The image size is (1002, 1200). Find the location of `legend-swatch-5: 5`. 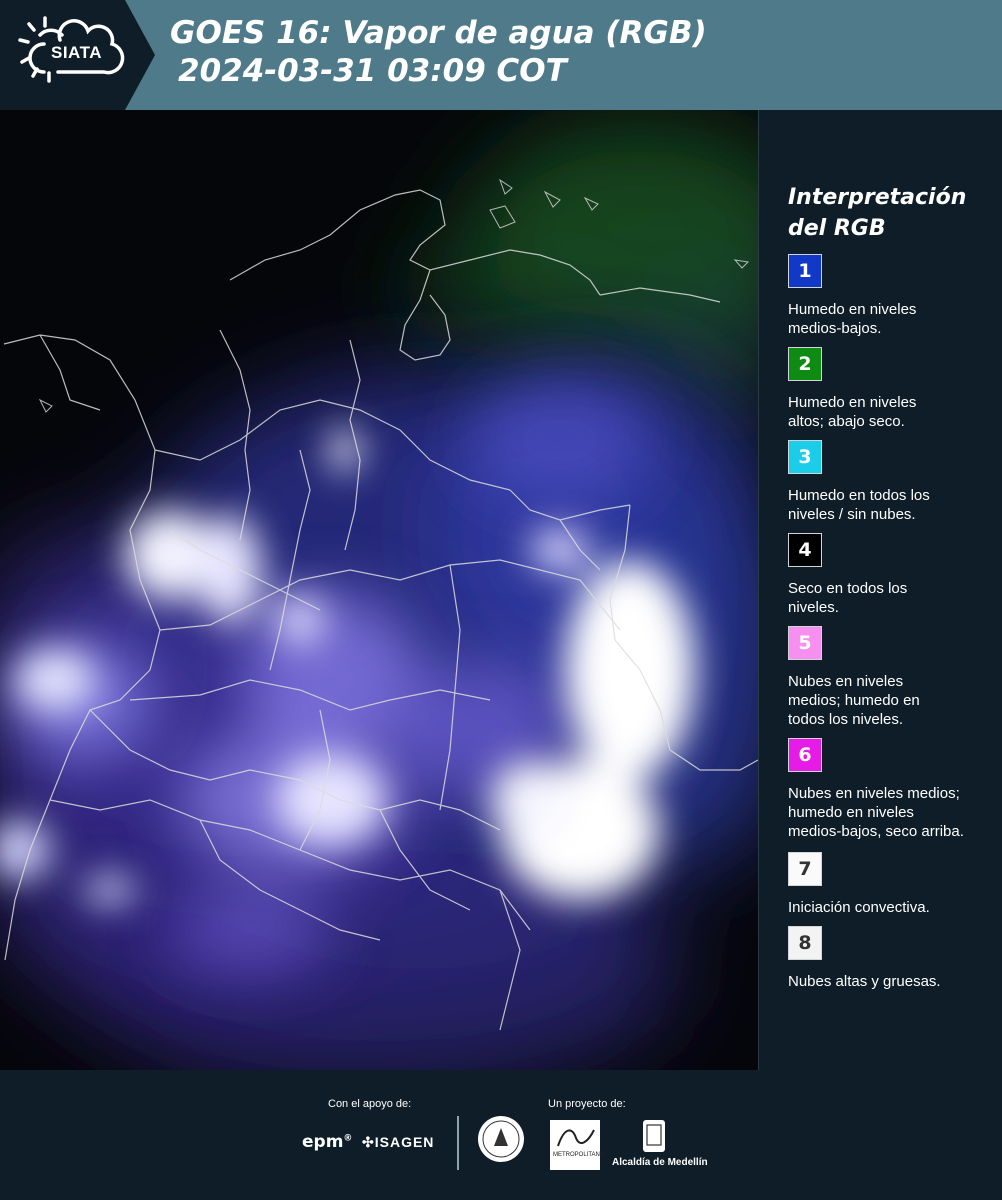

legend-swatch-5: 5 is located at coordinates (805, 643).